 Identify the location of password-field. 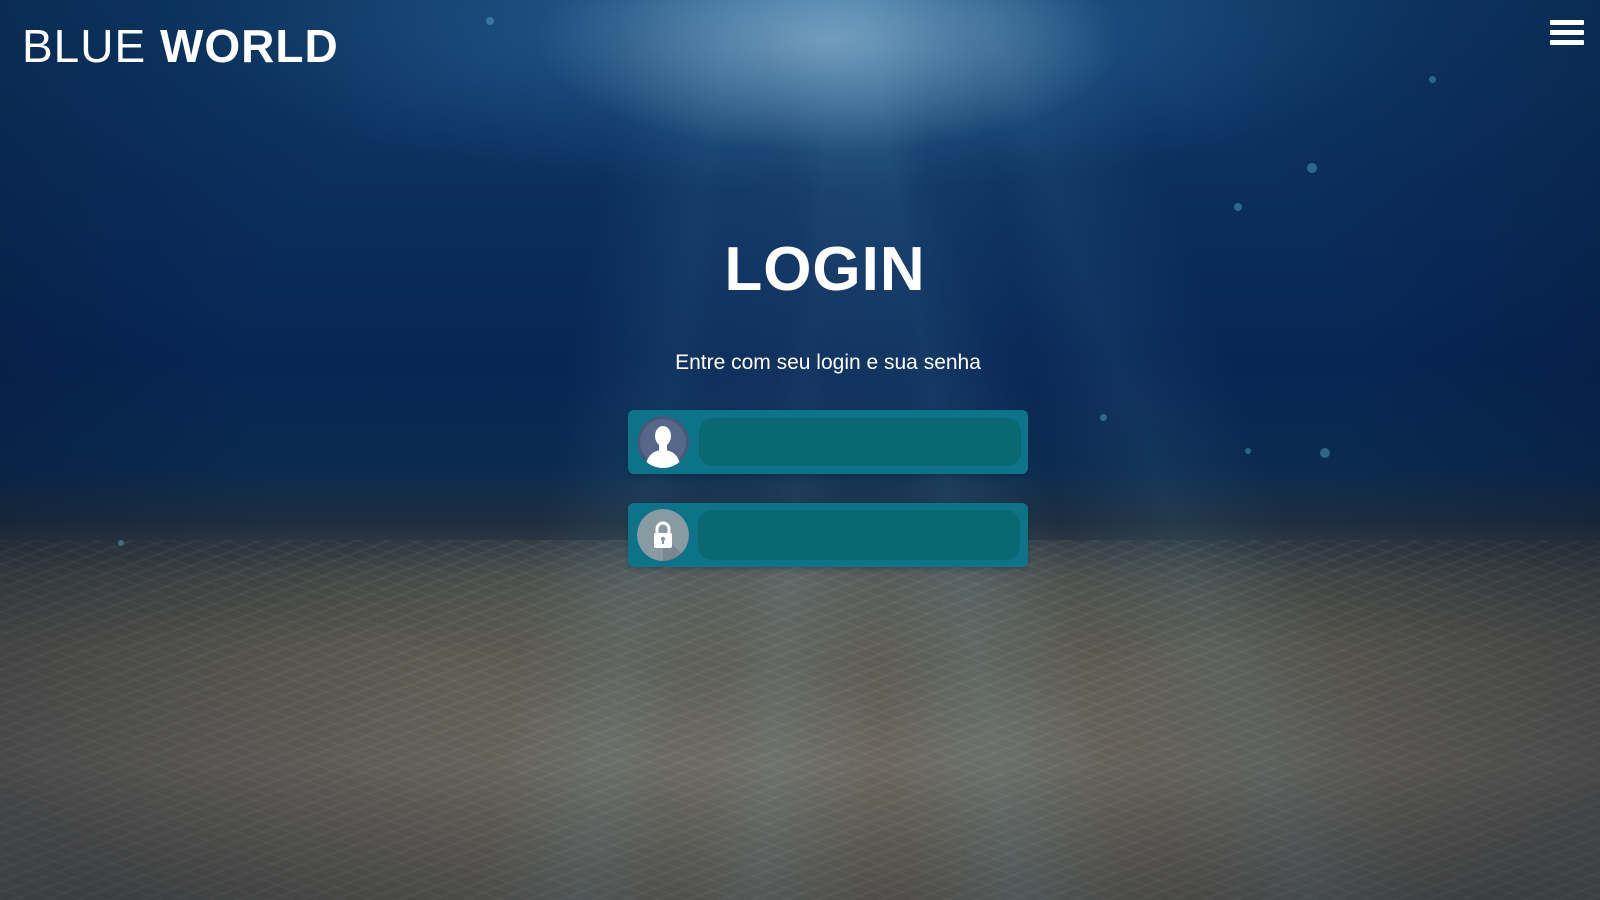
(828, 535).